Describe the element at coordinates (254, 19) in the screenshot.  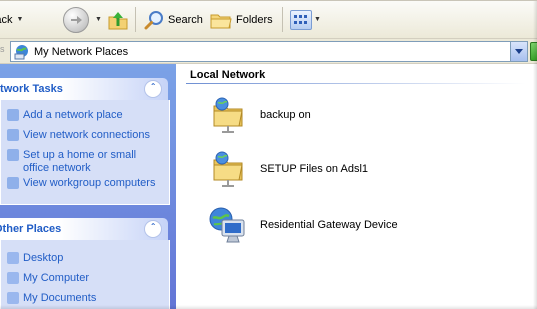
I see `folders-button-label: Folders` at that location.